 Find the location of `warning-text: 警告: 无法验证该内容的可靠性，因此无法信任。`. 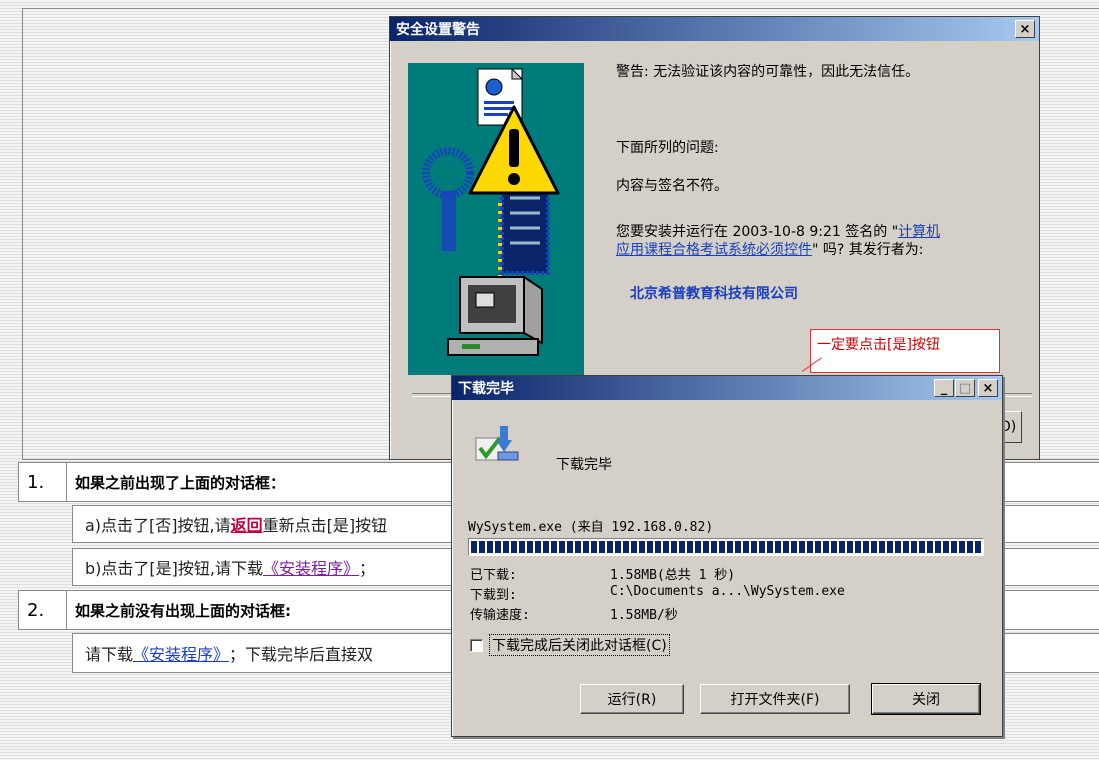

warning-text: 警告: 无法验证该内容的可靠性，因此无法信任。 is located at coordinates (768, 72).